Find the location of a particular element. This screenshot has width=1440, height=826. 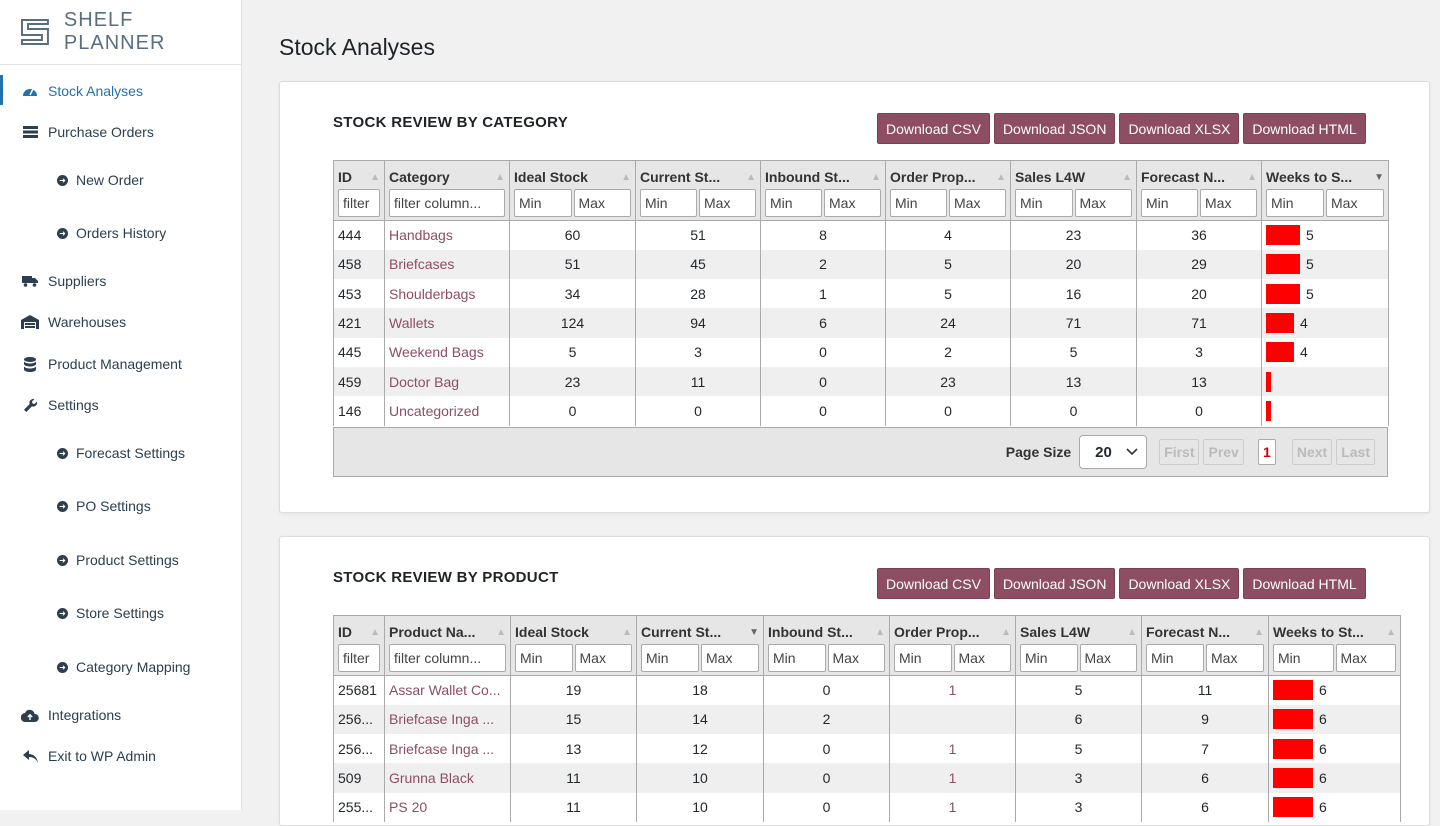

cell-name: Uncategorized is located at coordinates (447, 411).